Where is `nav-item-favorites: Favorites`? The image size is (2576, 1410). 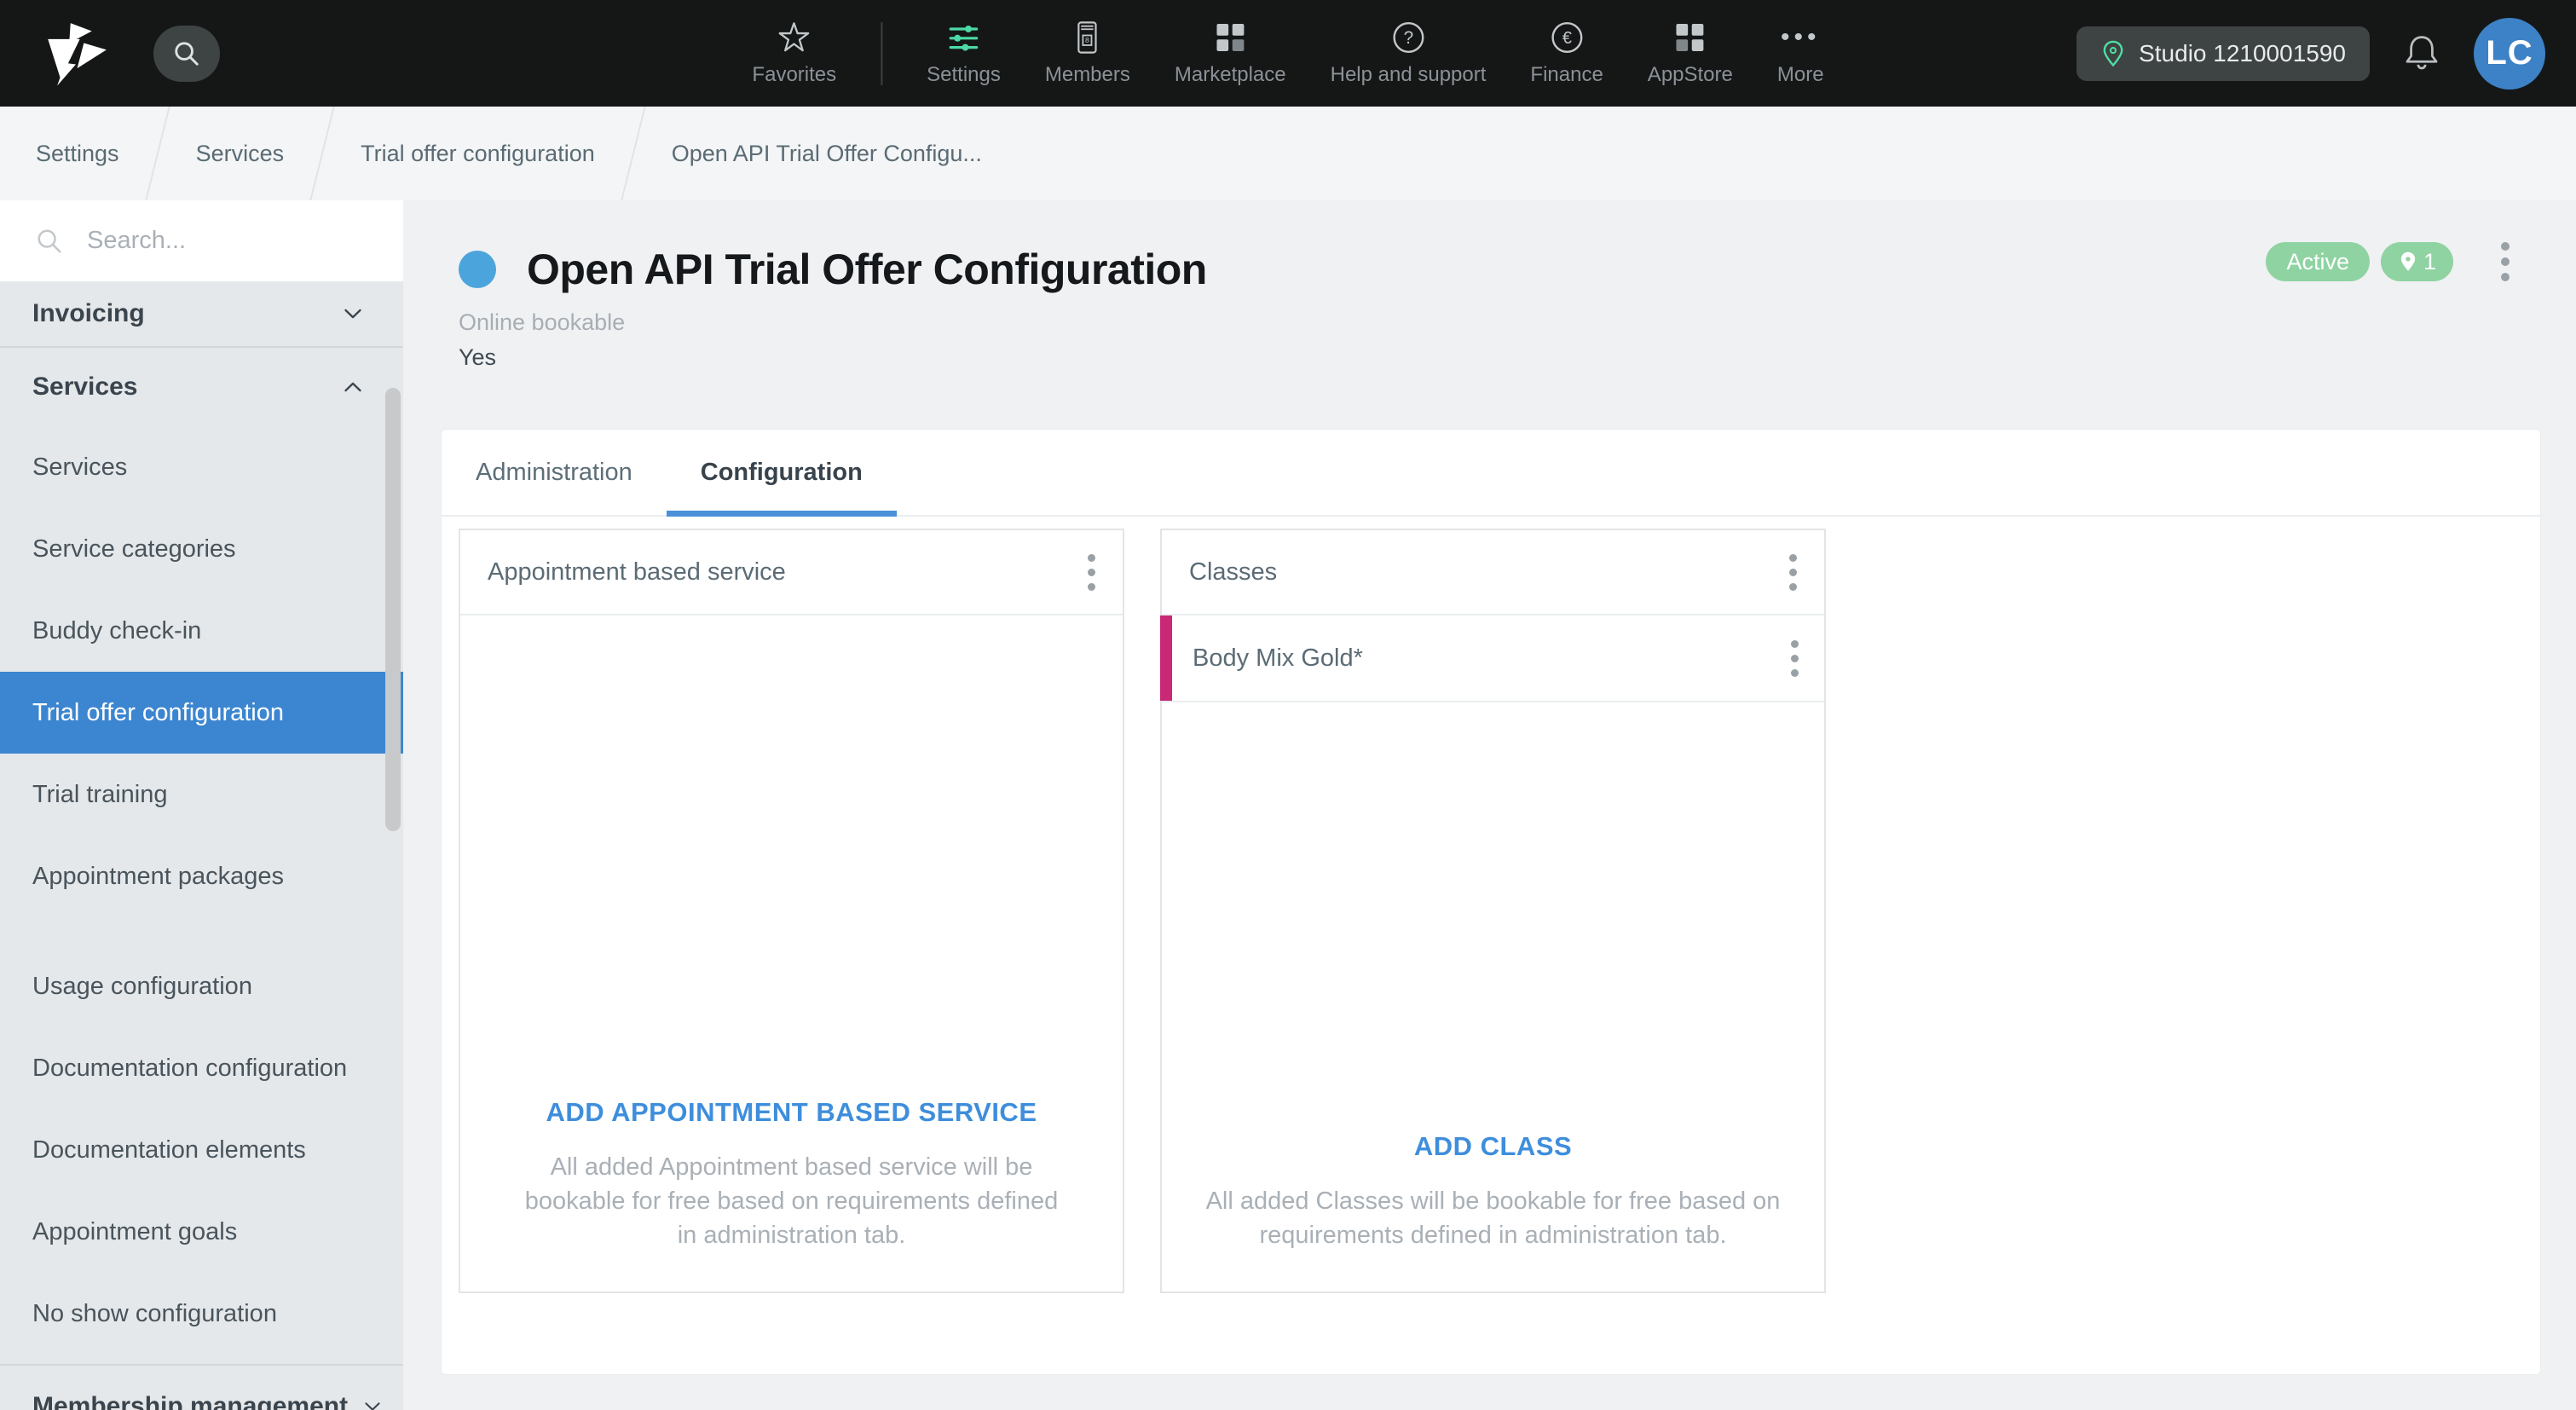
nav-item-favorites: Favorites is located at coordinates (794, 53).